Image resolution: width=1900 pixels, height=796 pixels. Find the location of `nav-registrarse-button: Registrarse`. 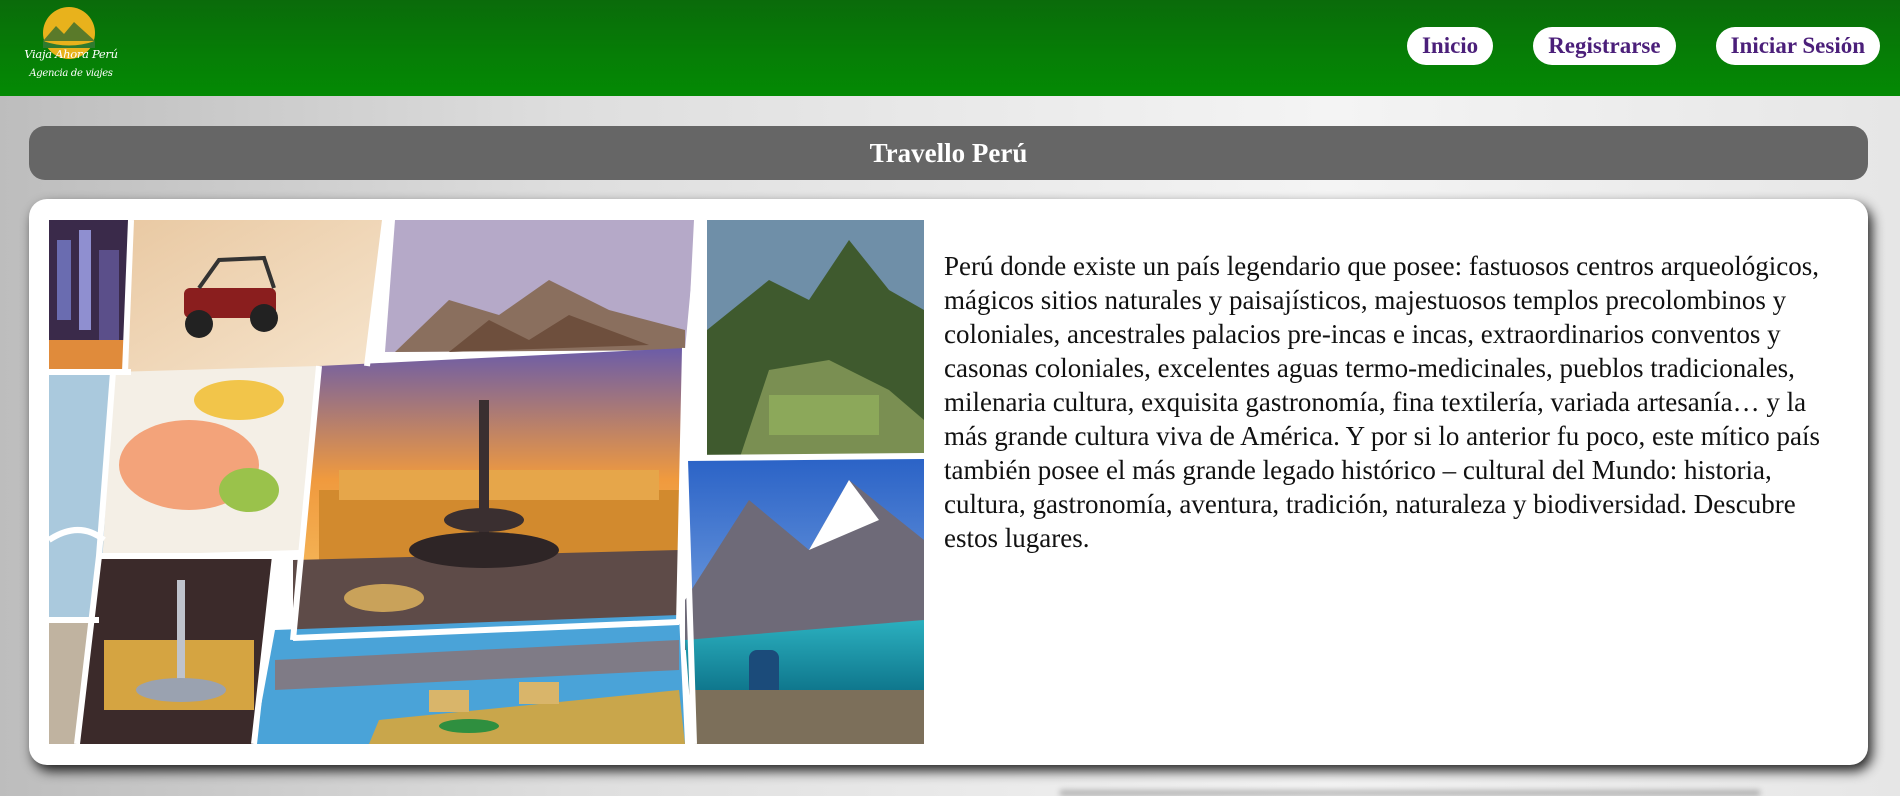

nav-registrarse-button: Registrarse is located at coordinates (1604, 46).